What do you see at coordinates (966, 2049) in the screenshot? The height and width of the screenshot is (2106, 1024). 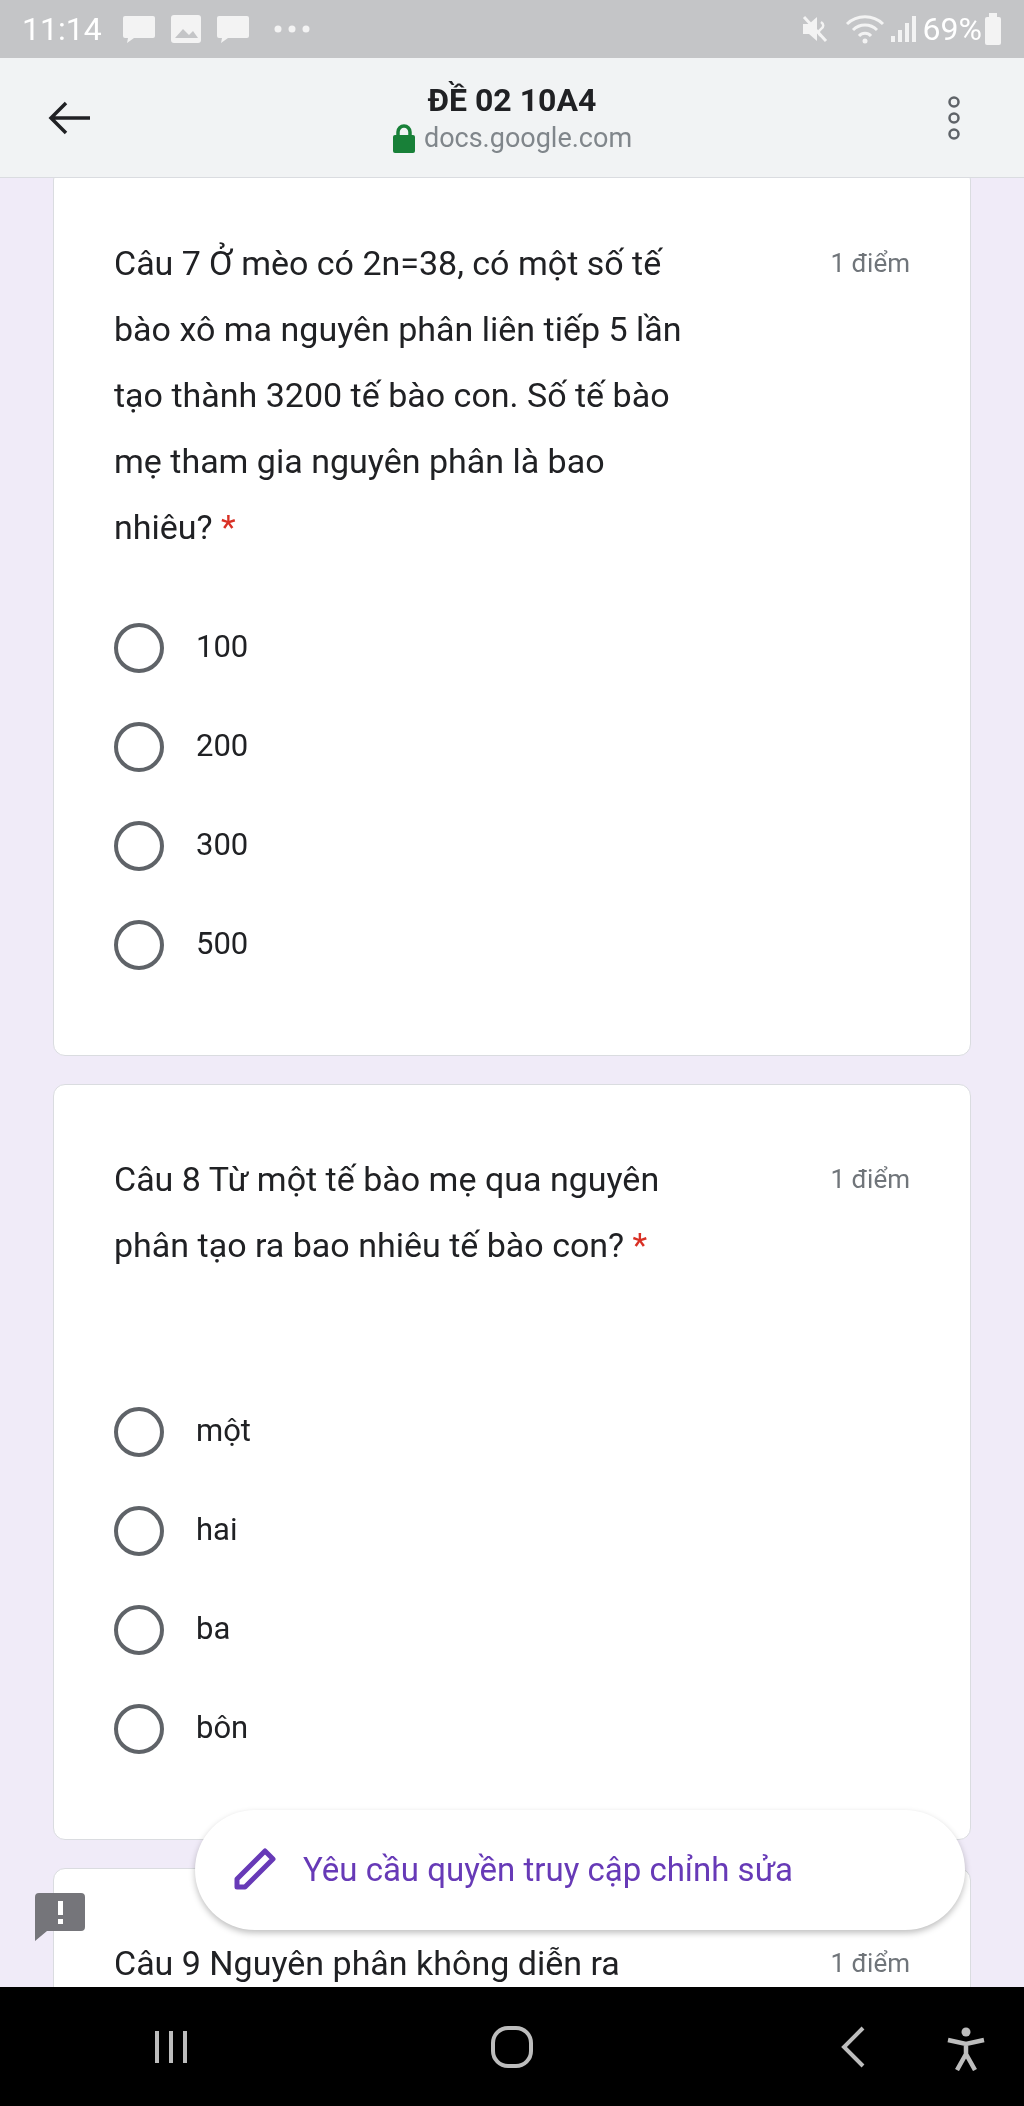 I see `accessibility-icon` at bounding box center [966, 2049].